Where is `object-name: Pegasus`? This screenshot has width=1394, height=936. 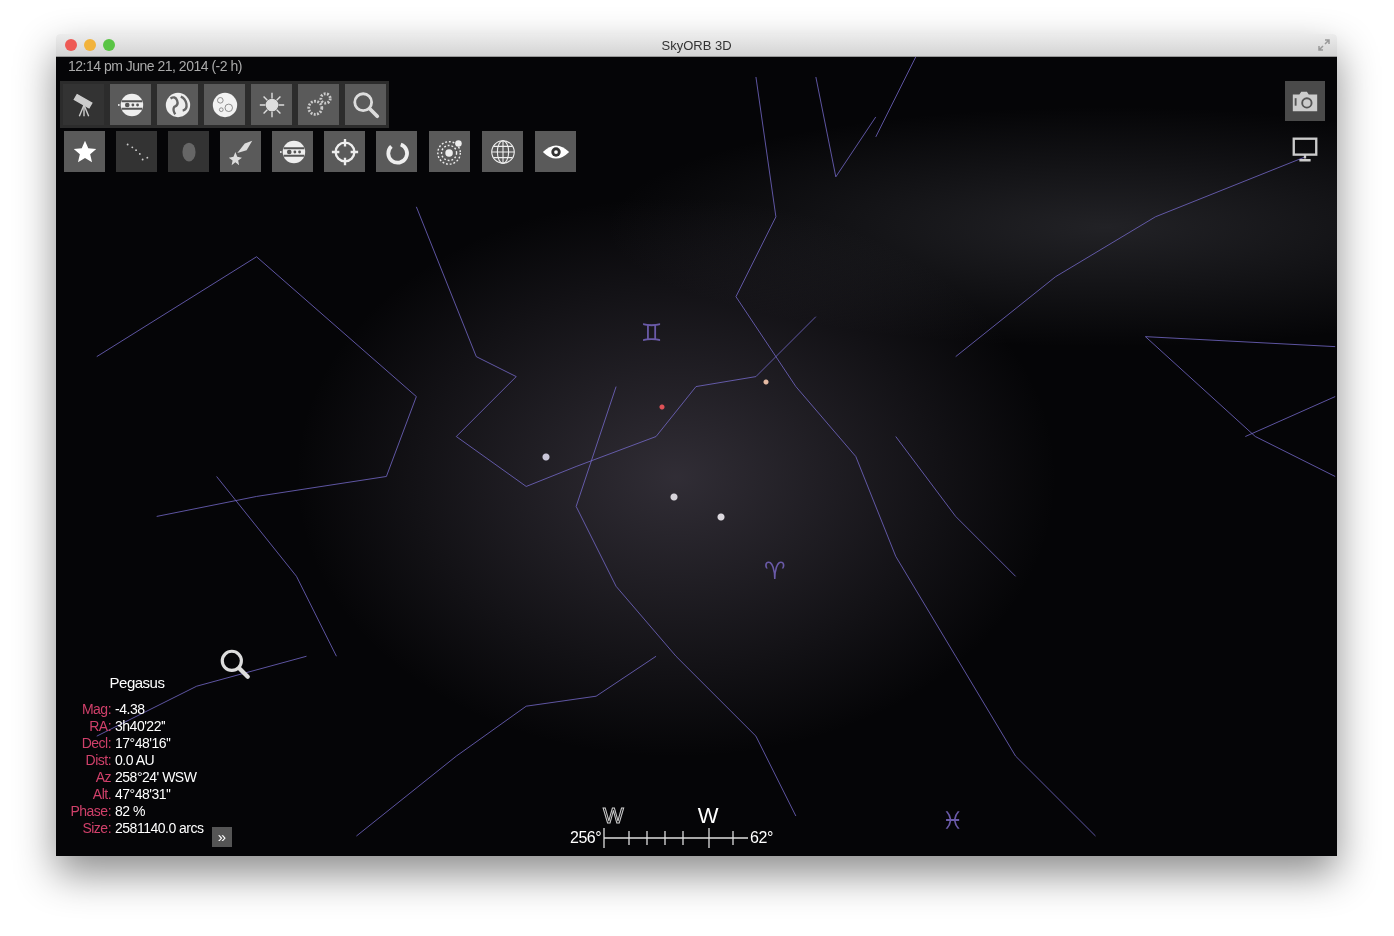 object-name: Pegasus is located at coordinates (137, 682).